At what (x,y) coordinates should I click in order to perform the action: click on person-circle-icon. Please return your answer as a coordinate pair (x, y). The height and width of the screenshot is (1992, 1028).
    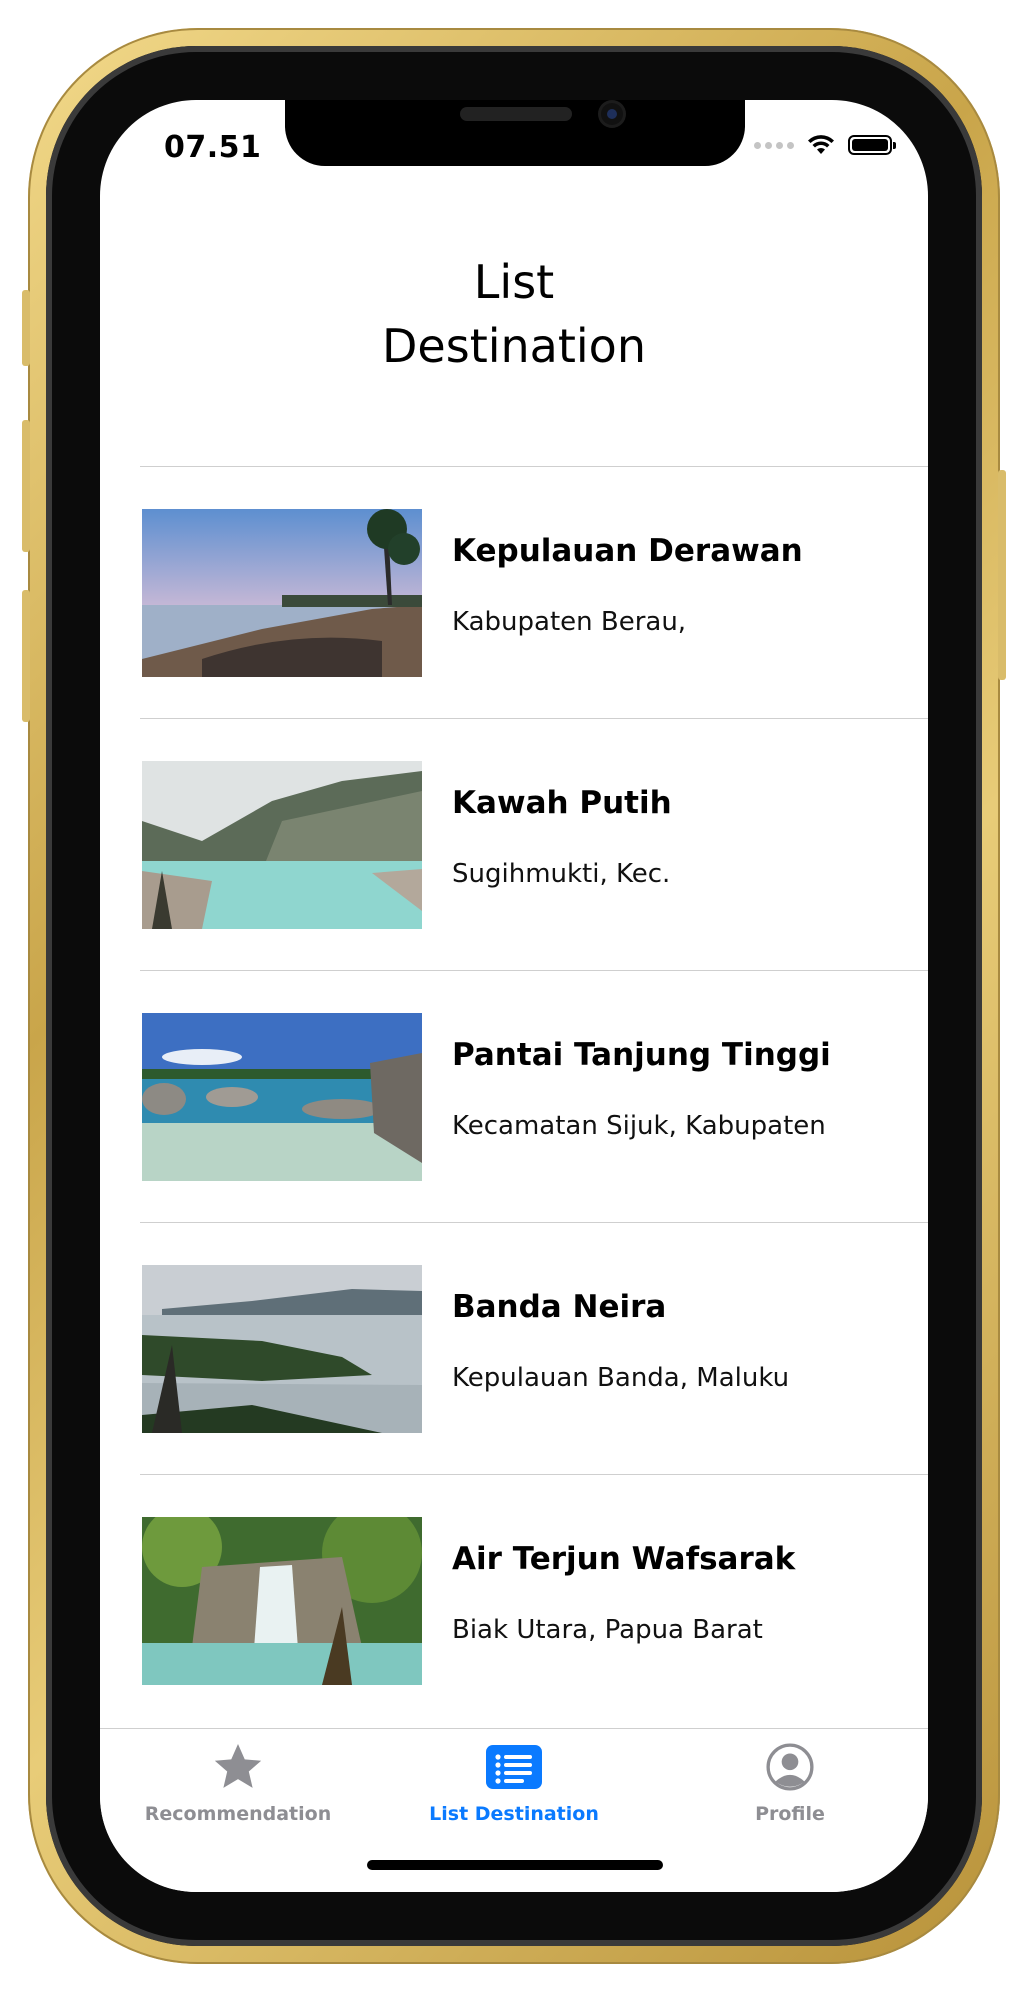
    Looking at the image, I should click on (790, 1767).